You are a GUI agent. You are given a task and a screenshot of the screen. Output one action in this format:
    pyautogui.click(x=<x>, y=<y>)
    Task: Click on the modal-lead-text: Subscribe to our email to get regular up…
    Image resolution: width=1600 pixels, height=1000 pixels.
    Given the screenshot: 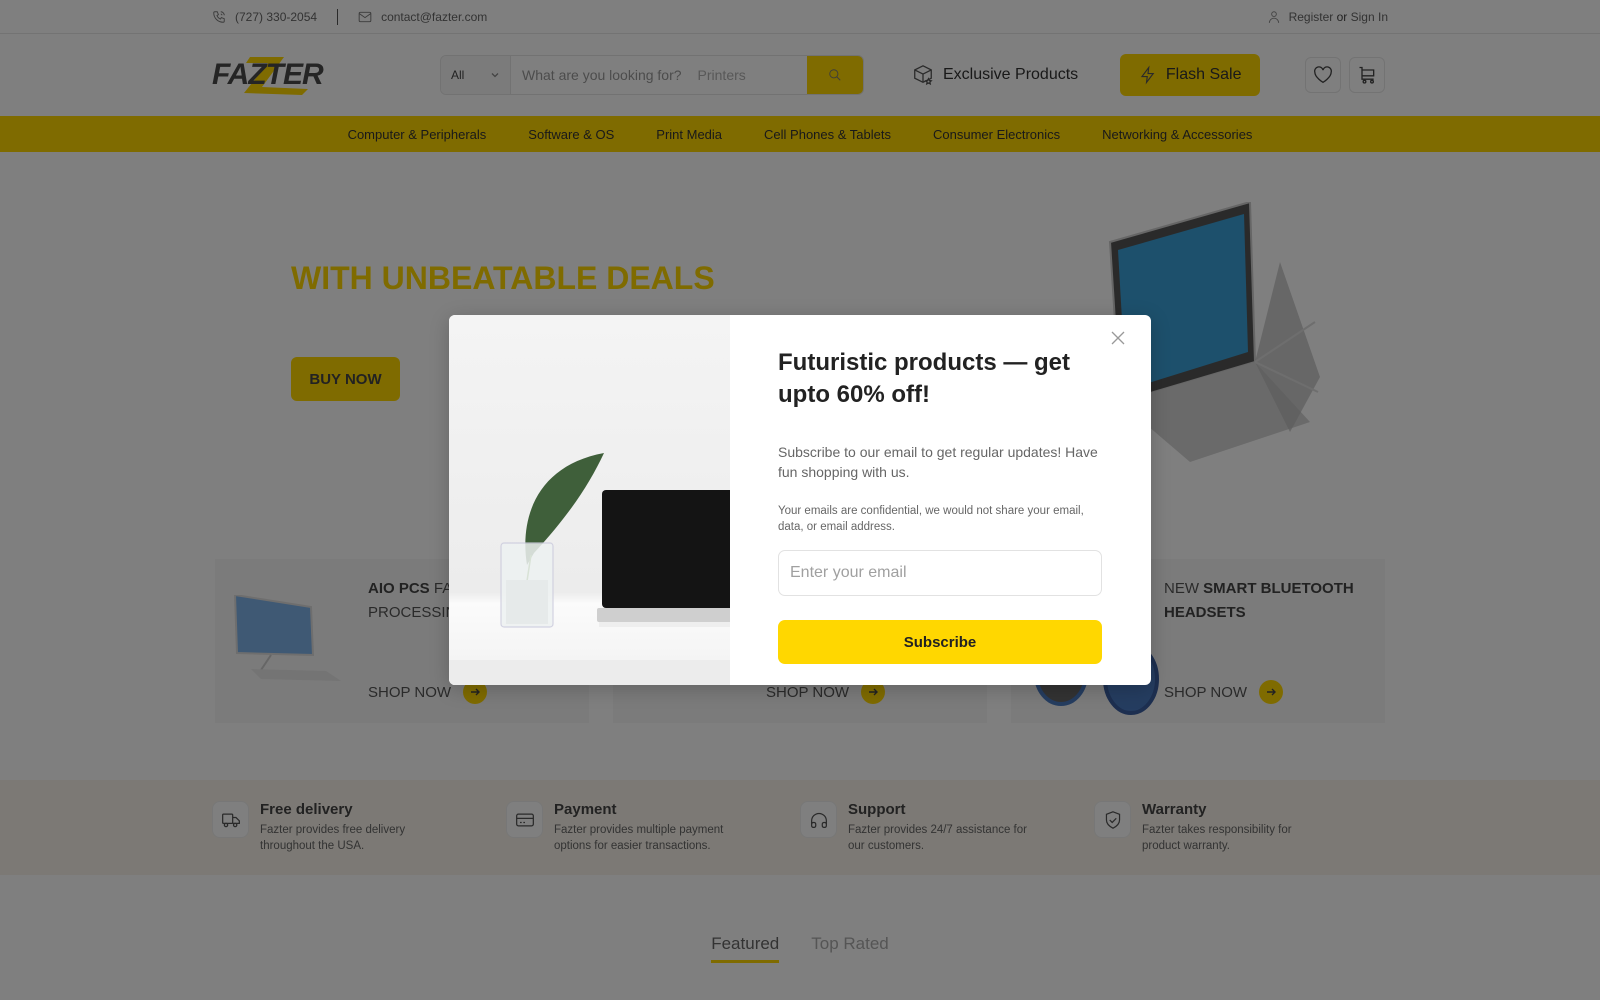 What is the action you would take?
    pyautogui.click(x=938, y=462)
    